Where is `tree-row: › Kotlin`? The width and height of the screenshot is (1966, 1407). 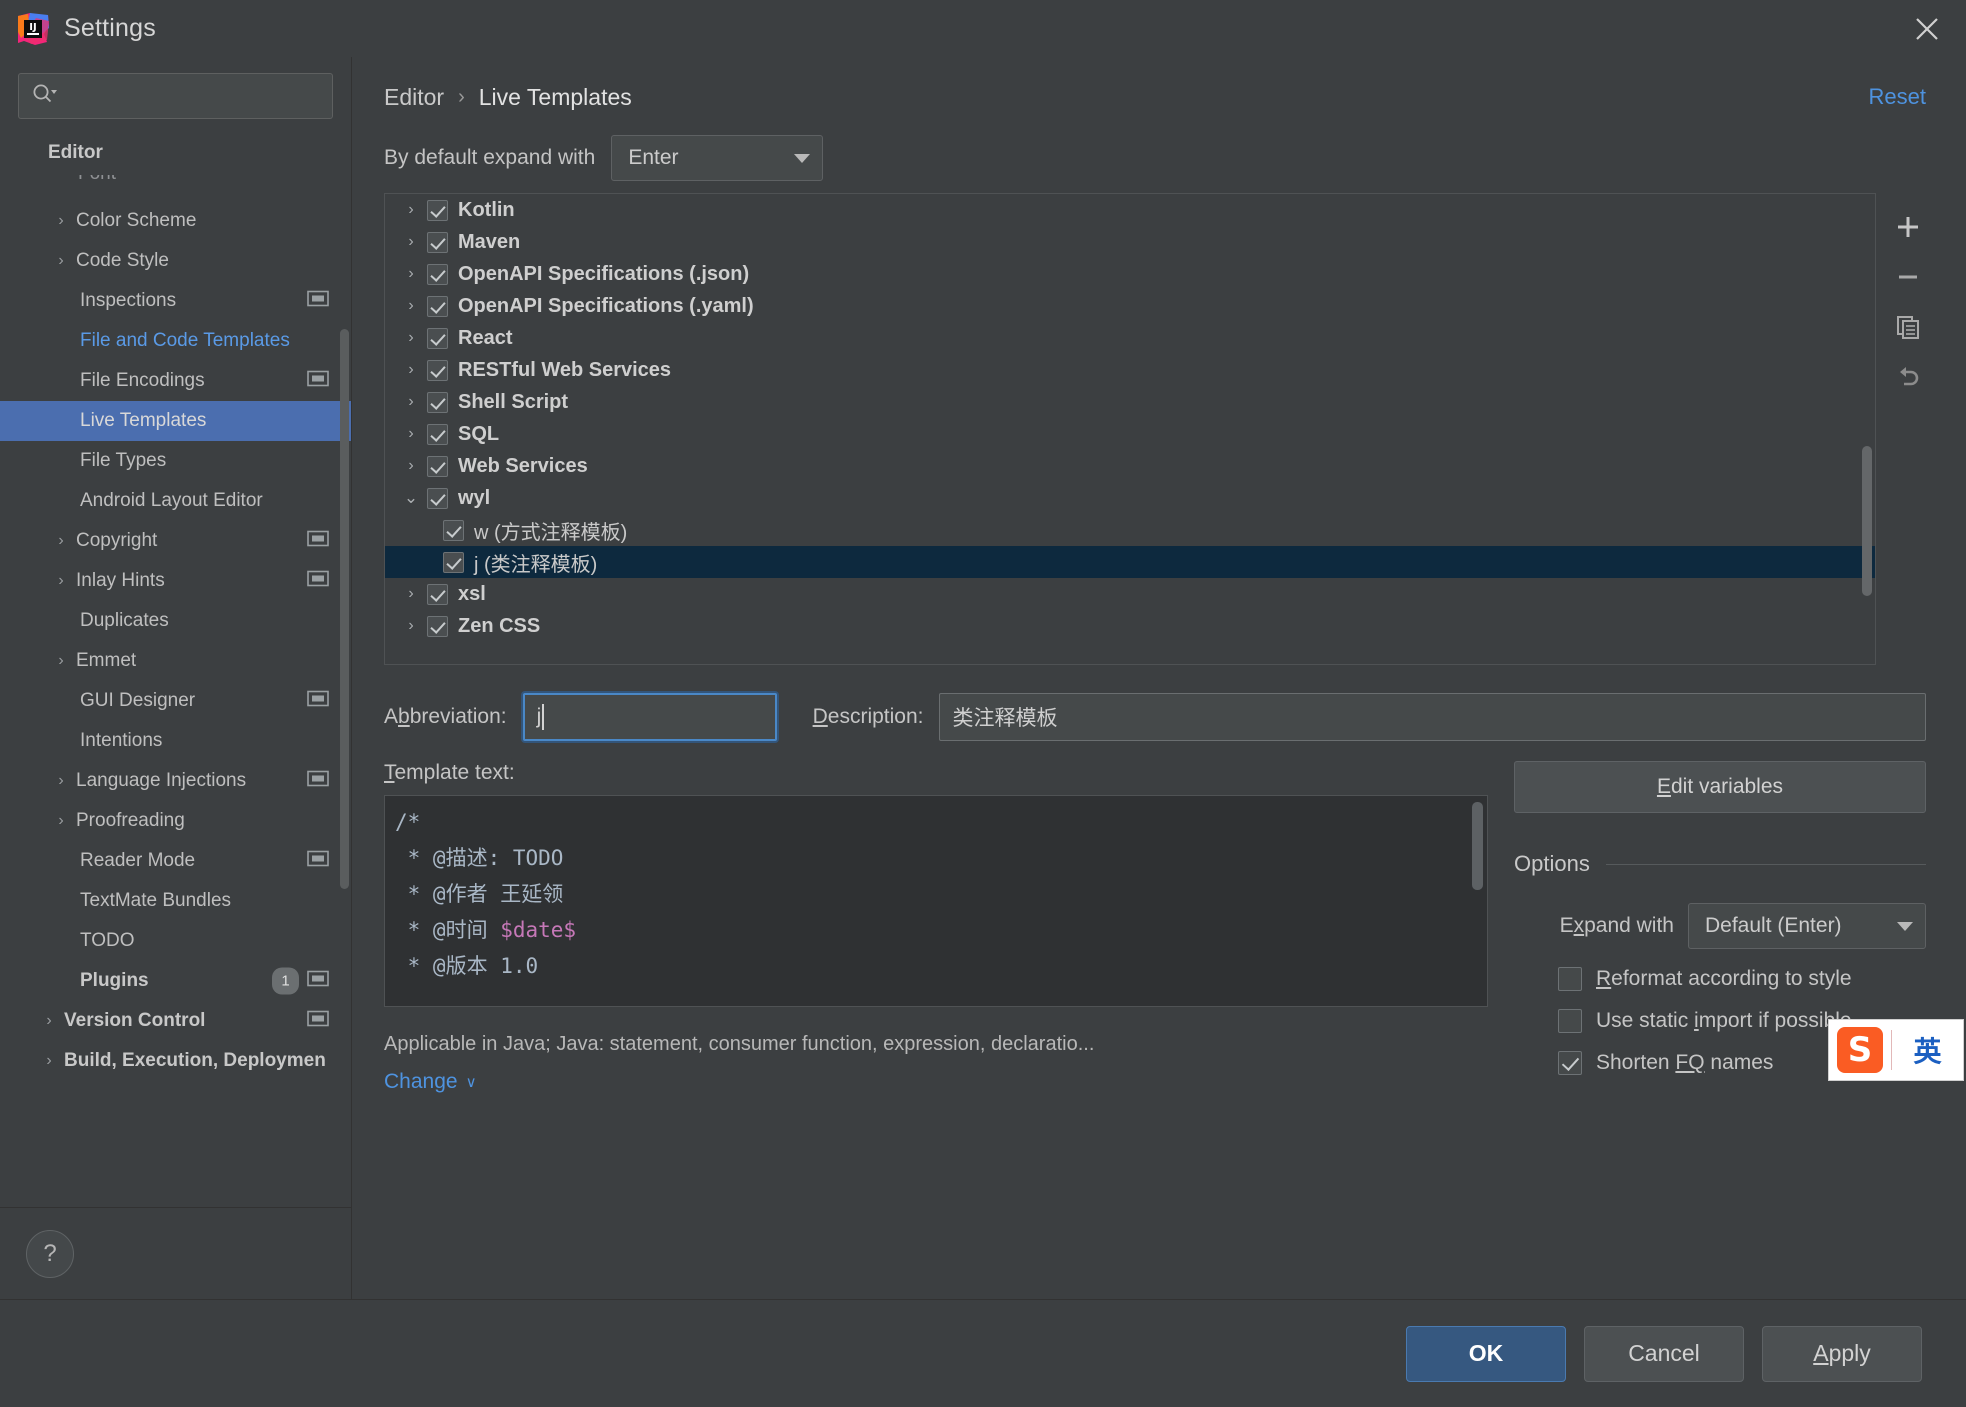
tree-row: › Kotlin is located at coordinates (1130, 210).